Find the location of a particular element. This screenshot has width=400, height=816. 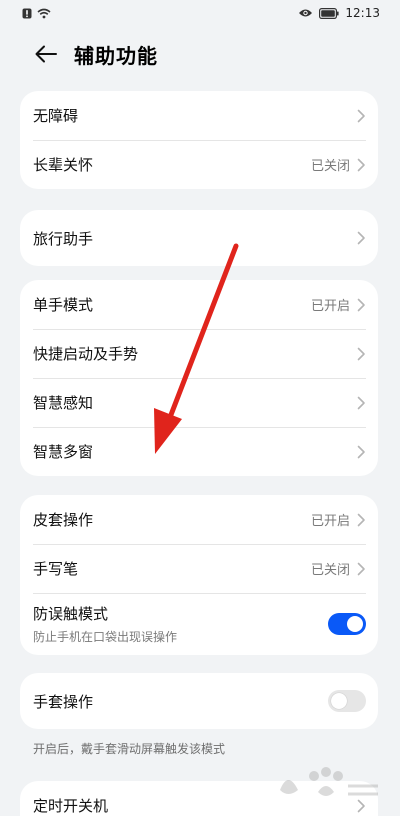

settings-row-case-operation: 皮套操作 已开启 is located at coordinates (199, 519).